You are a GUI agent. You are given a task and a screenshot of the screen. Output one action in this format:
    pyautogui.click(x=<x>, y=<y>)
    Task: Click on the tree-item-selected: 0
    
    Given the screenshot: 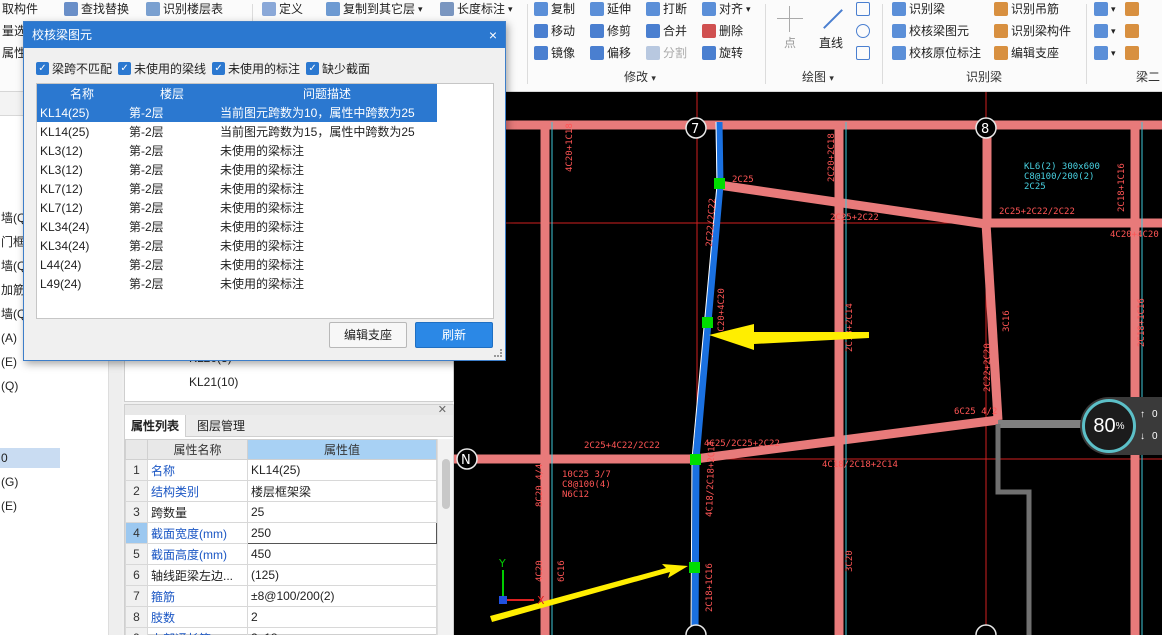 What is the action you would take?
    pyautogui.click(x=30, y=458)
    